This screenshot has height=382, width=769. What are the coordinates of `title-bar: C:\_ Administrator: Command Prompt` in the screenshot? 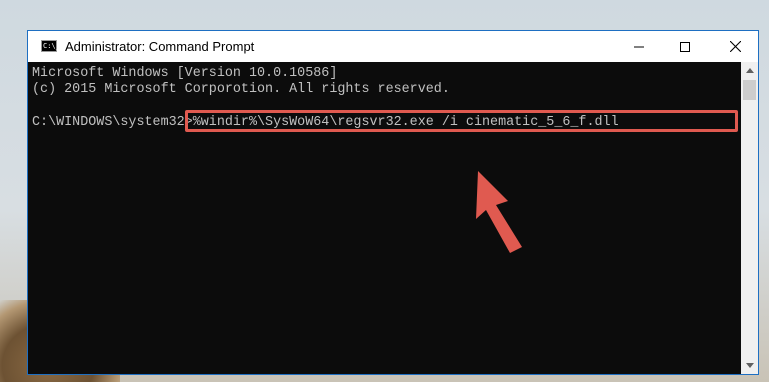 It's located at (393, 46).